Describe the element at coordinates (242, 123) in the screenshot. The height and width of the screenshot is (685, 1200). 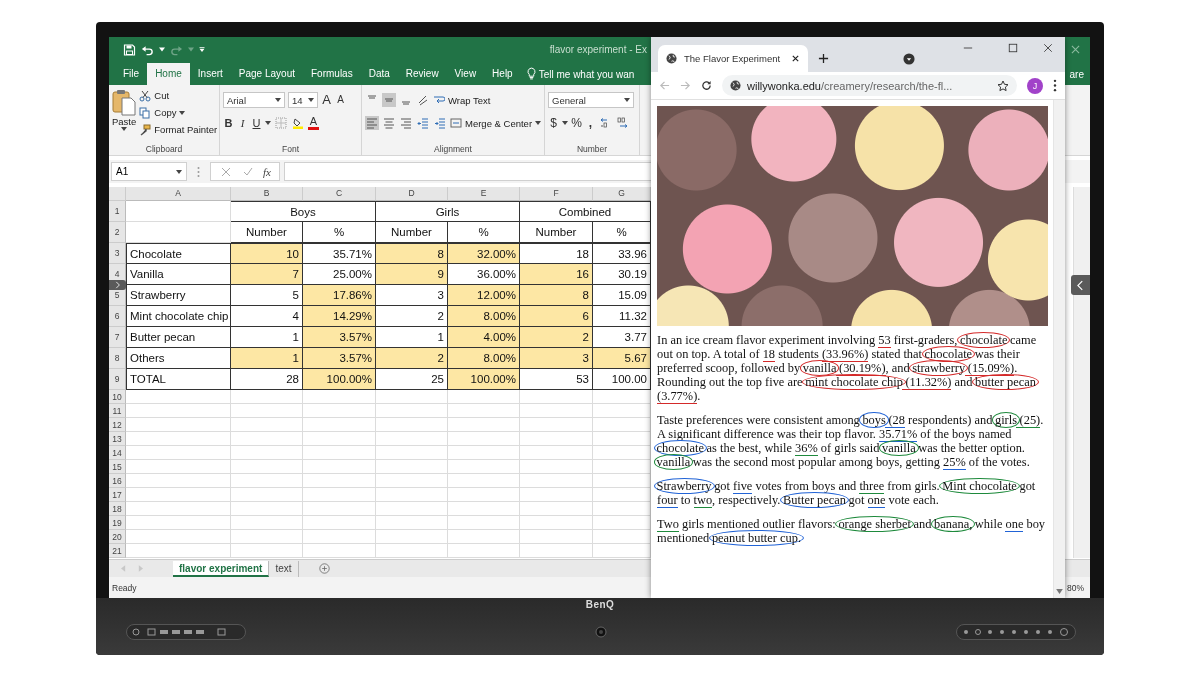
I see `italic-button: I` at that location.